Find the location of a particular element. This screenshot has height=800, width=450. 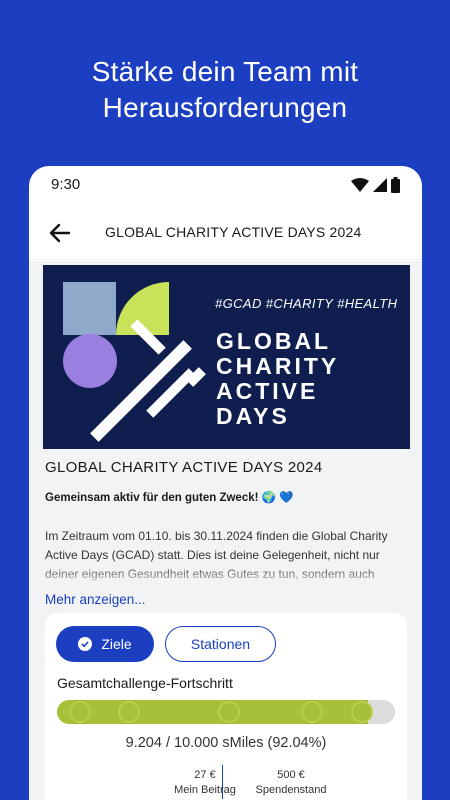

status-icons is located at coordinates (375, 185).